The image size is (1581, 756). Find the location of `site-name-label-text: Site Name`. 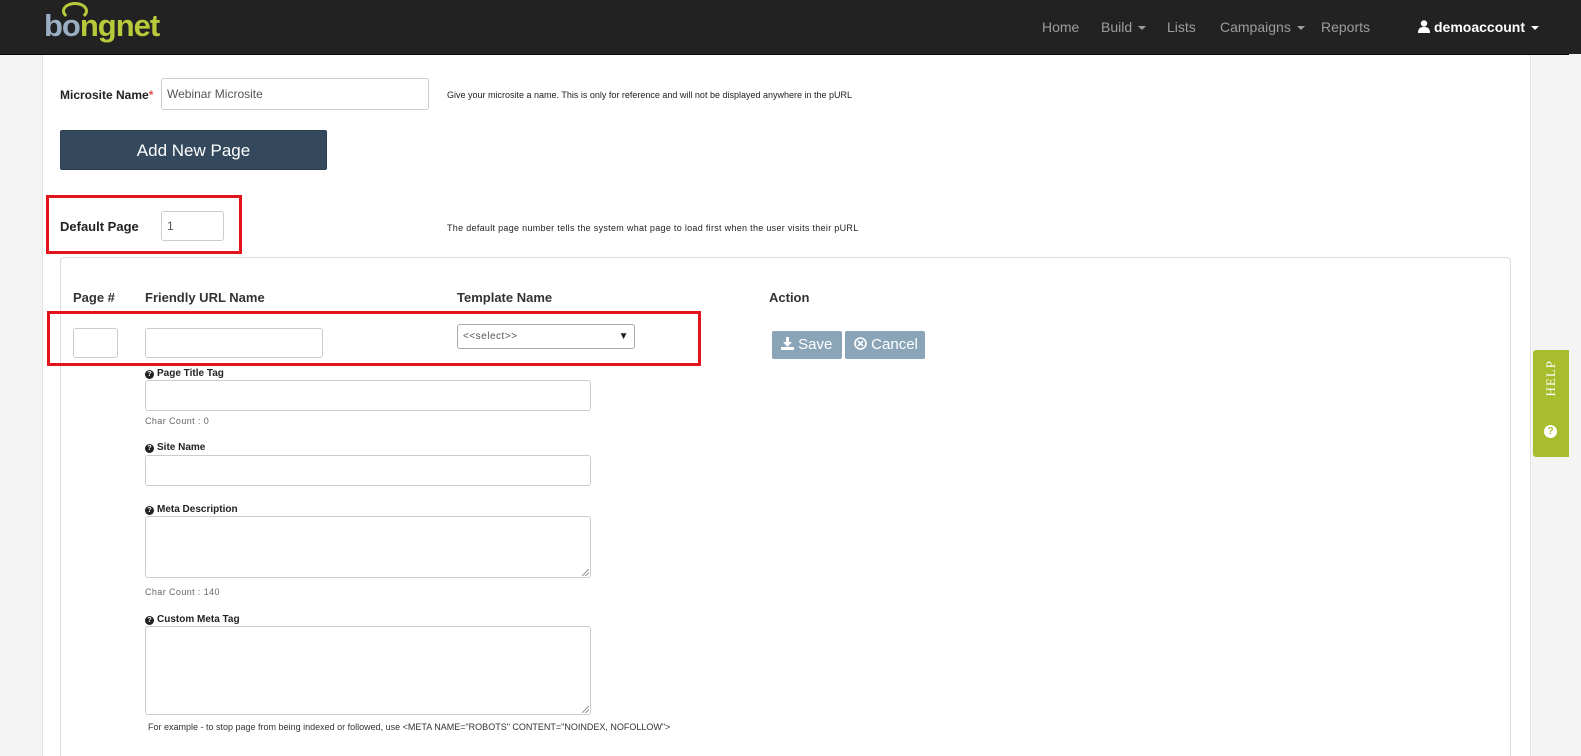

site-name-label-text: Site Name is located at coordinates (181, 447).